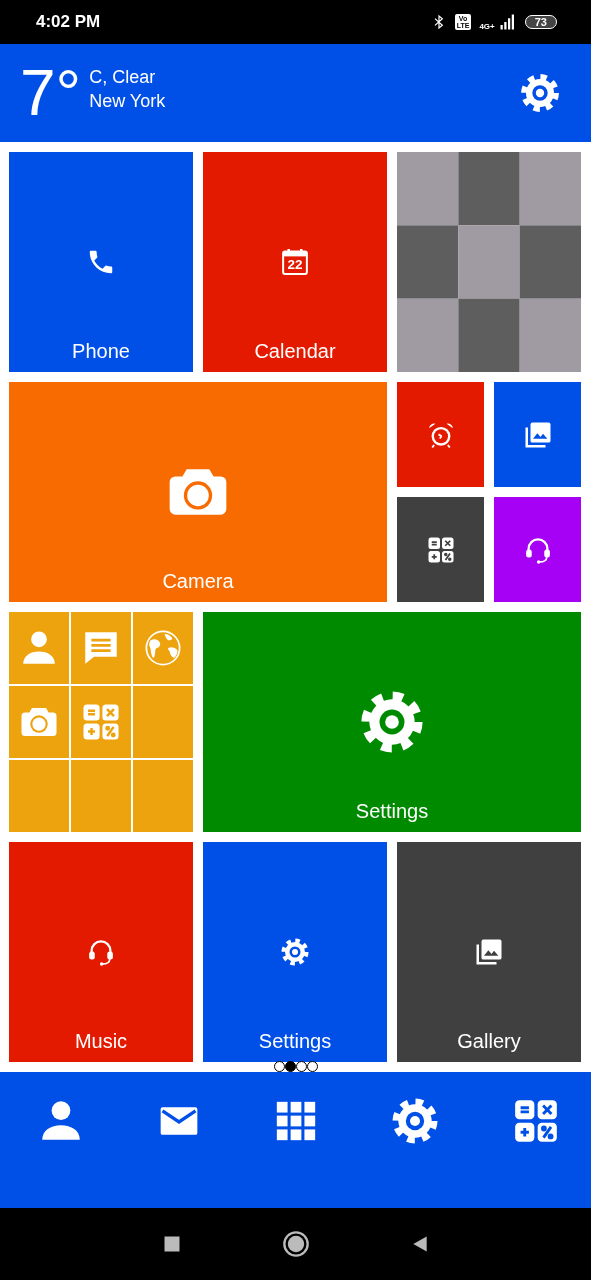 The image size is (591, 1280). I want to click on app-tile: Gallery, so click(489, 952).